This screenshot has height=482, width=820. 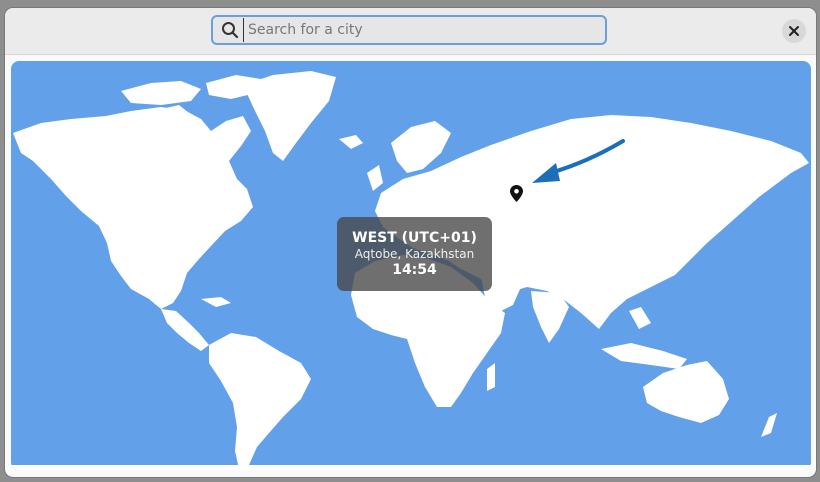 I want to click on location-tooltip: WEST (UTC+01) Aqtobe, Kazakhstan 14:54, so click(x=414, y=254).